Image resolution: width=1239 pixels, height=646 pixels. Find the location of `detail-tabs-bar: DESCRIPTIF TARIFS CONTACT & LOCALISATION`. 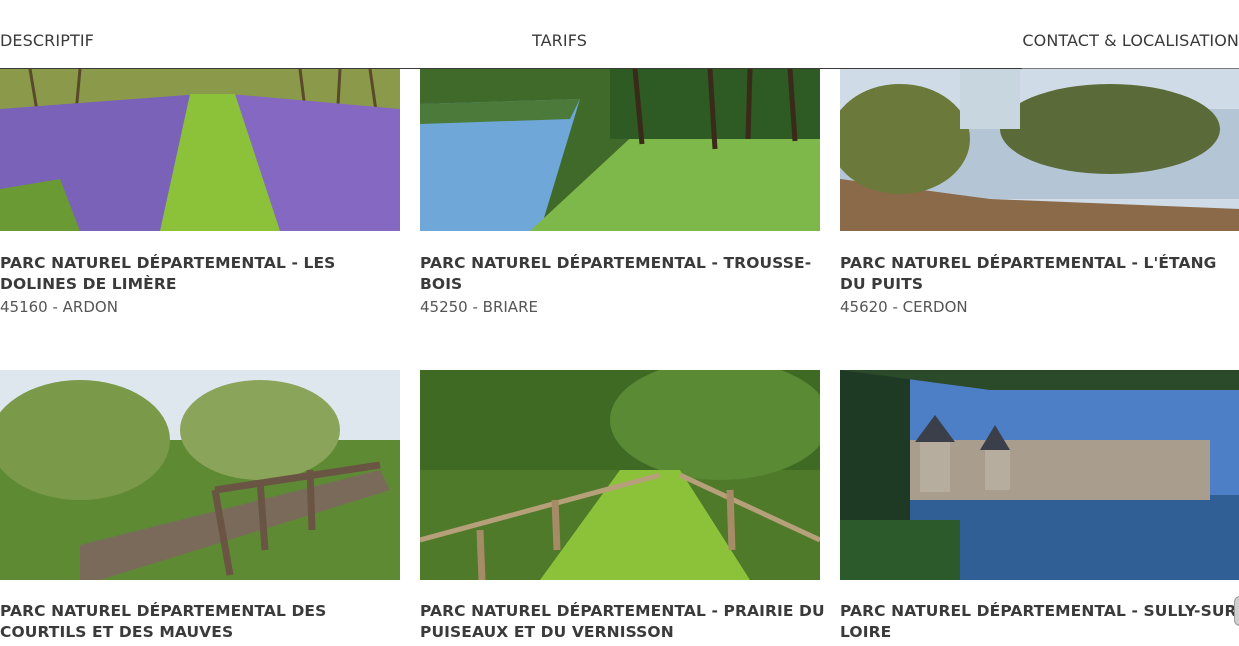

detail-tabs-bar: DESCRIPTIF TARIFS CONTACT & LOCALISATION is located at coordinates (619, 34).